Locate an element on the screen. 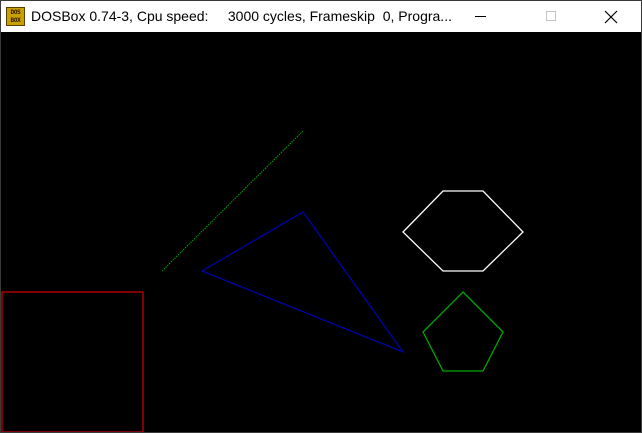 The image size is (642, 433). white-hexagon is located at coordinates (463, 231).